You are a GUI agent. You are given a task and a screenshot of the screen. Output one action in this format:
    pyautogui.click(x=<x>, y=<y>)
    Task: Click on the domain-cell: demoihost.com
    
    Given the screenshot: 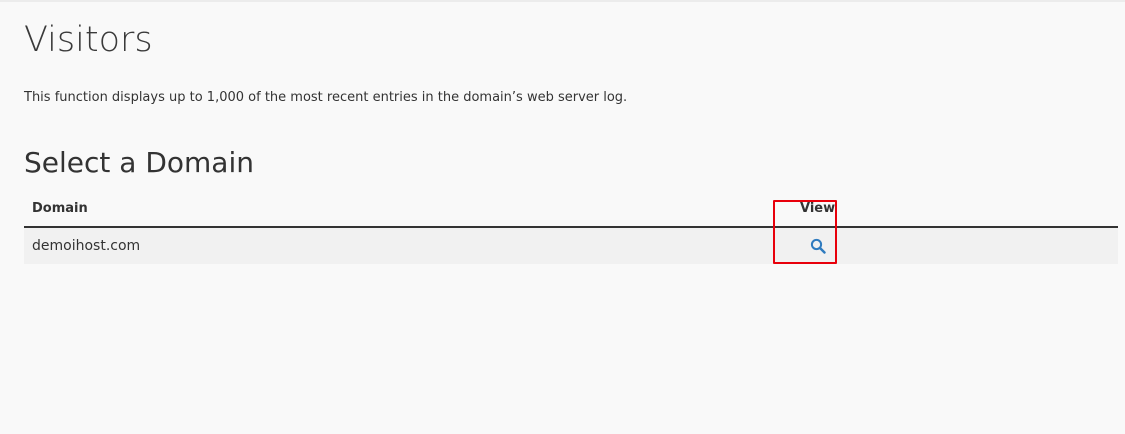 What is the action you would take?
    pyautogui.click(x=408, y=245)
    